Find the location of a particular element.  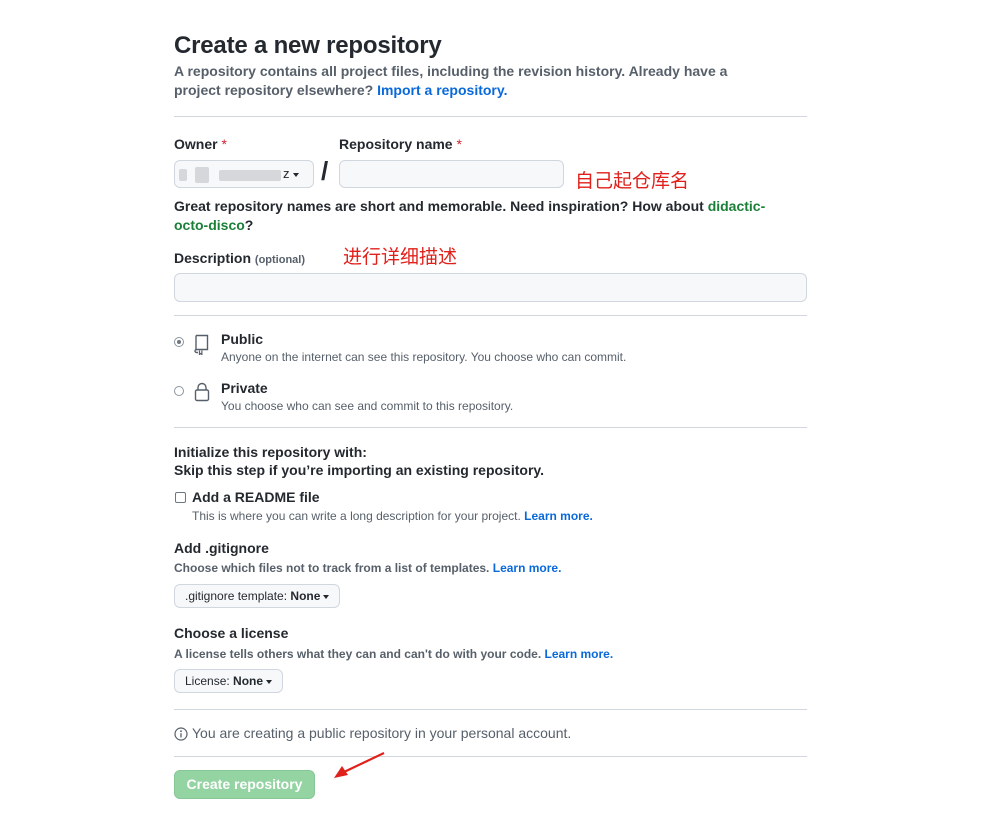

create-repository-button: Create repository is located at coordinates (244, 784).